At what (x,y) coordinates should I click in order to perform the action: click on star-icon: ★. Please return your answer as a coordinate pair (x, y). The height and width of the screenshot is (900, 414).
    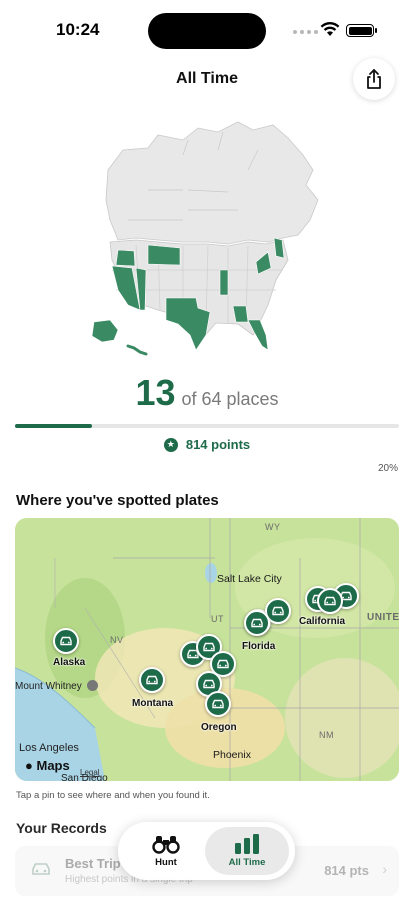
    Looking at the image, I should click on (170, 444).